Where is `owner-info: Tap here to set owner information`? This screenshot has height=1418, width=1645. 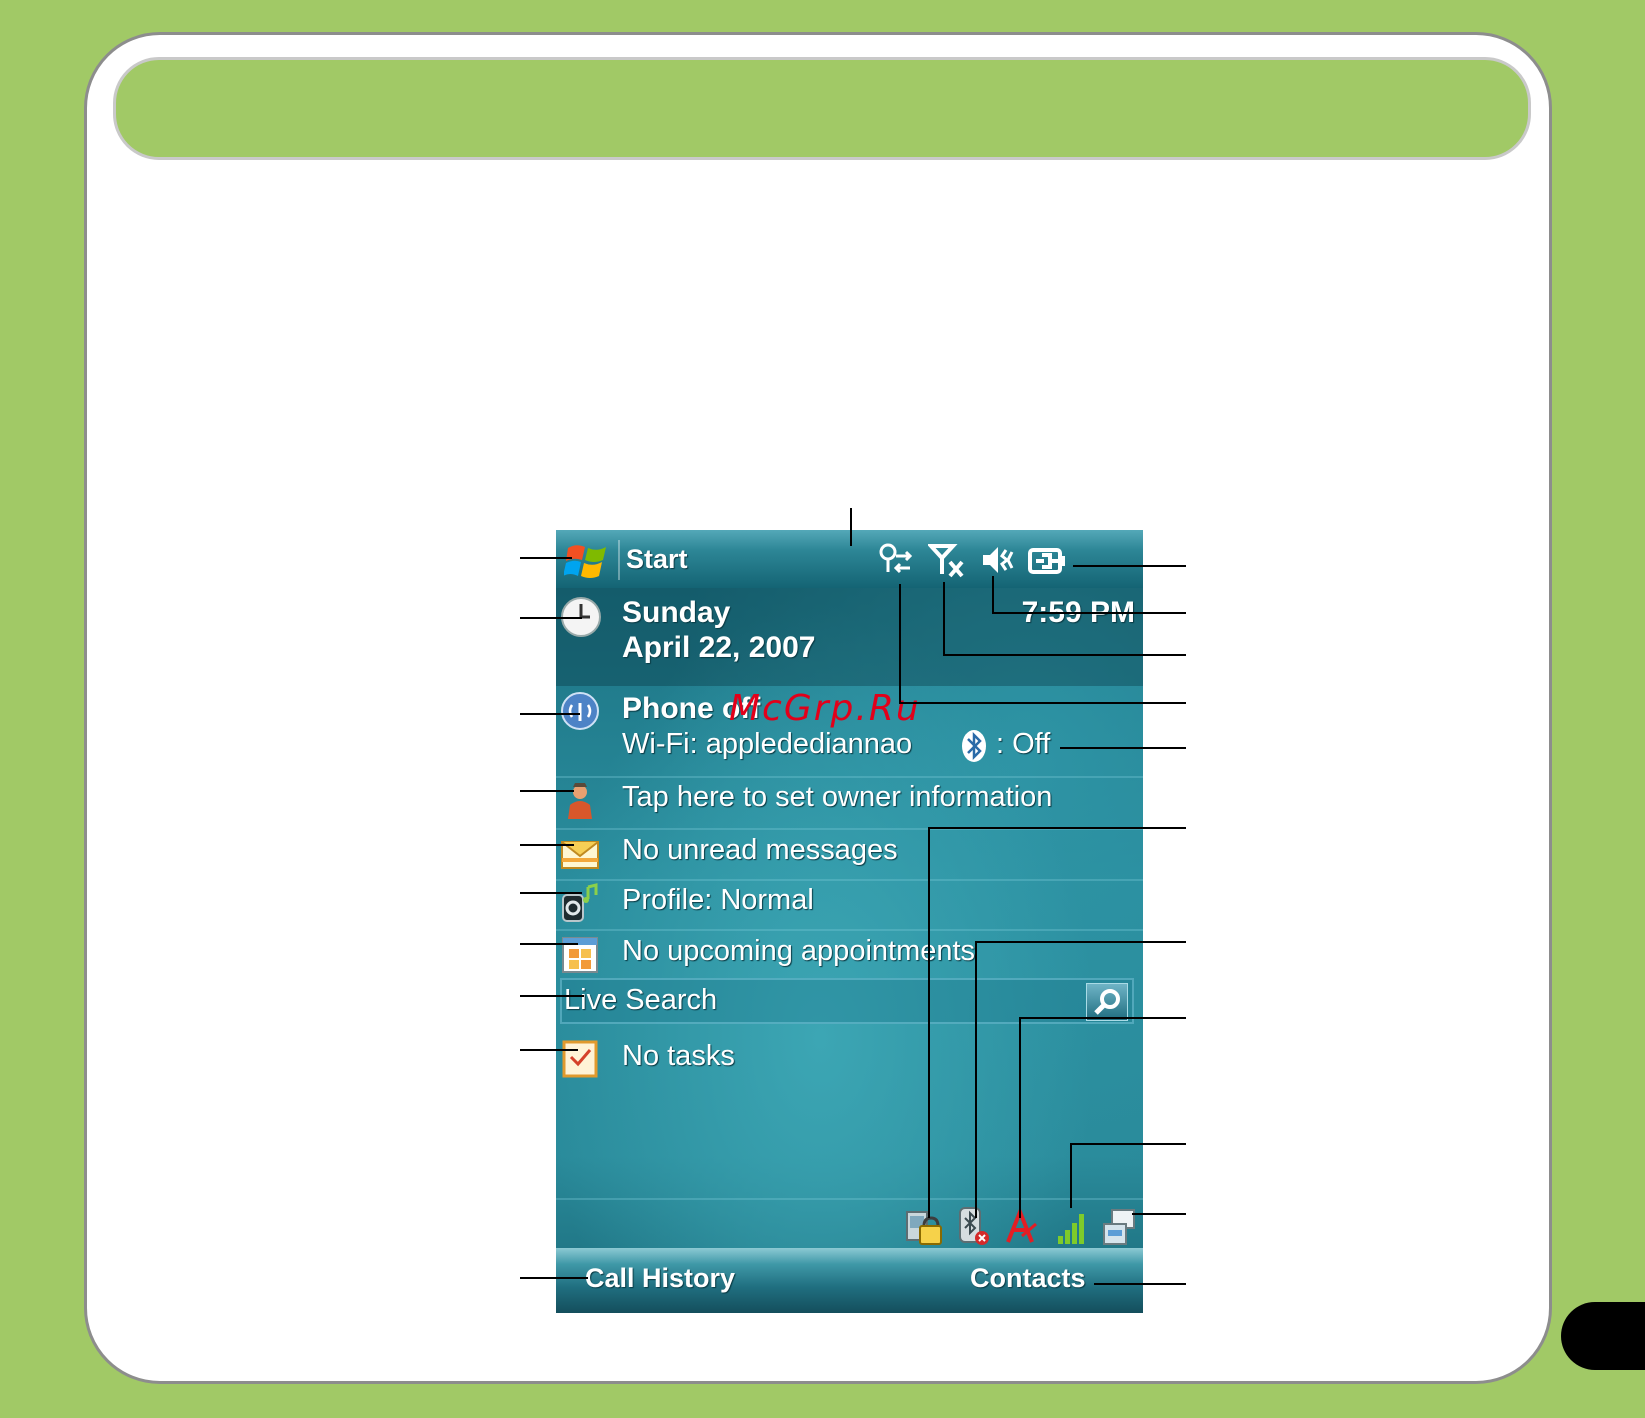
owner-info: Tap here to set owner information is located at coordinates (837, 797).